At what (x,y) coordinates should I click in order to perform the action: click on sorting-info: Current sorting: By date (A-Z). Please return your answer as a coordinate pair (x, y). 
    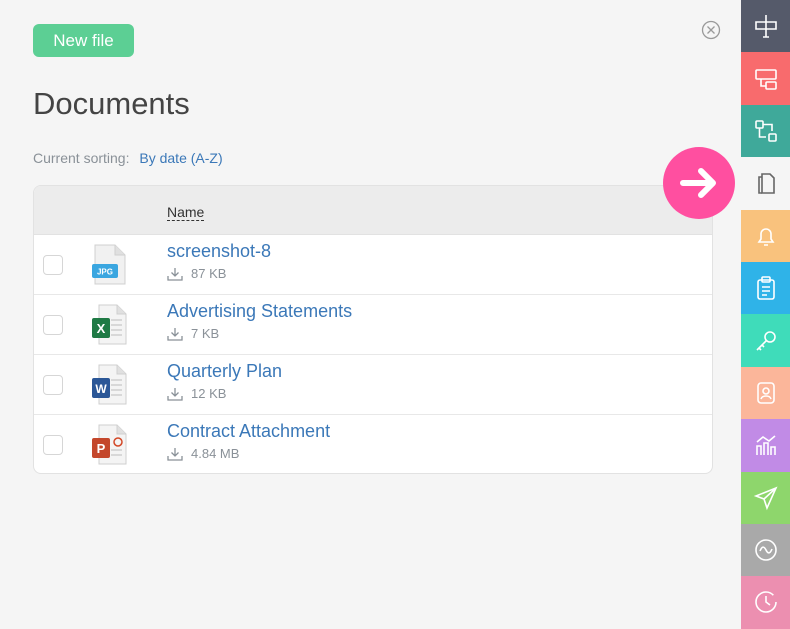
    Looking at the image, I should click on (128, 158).